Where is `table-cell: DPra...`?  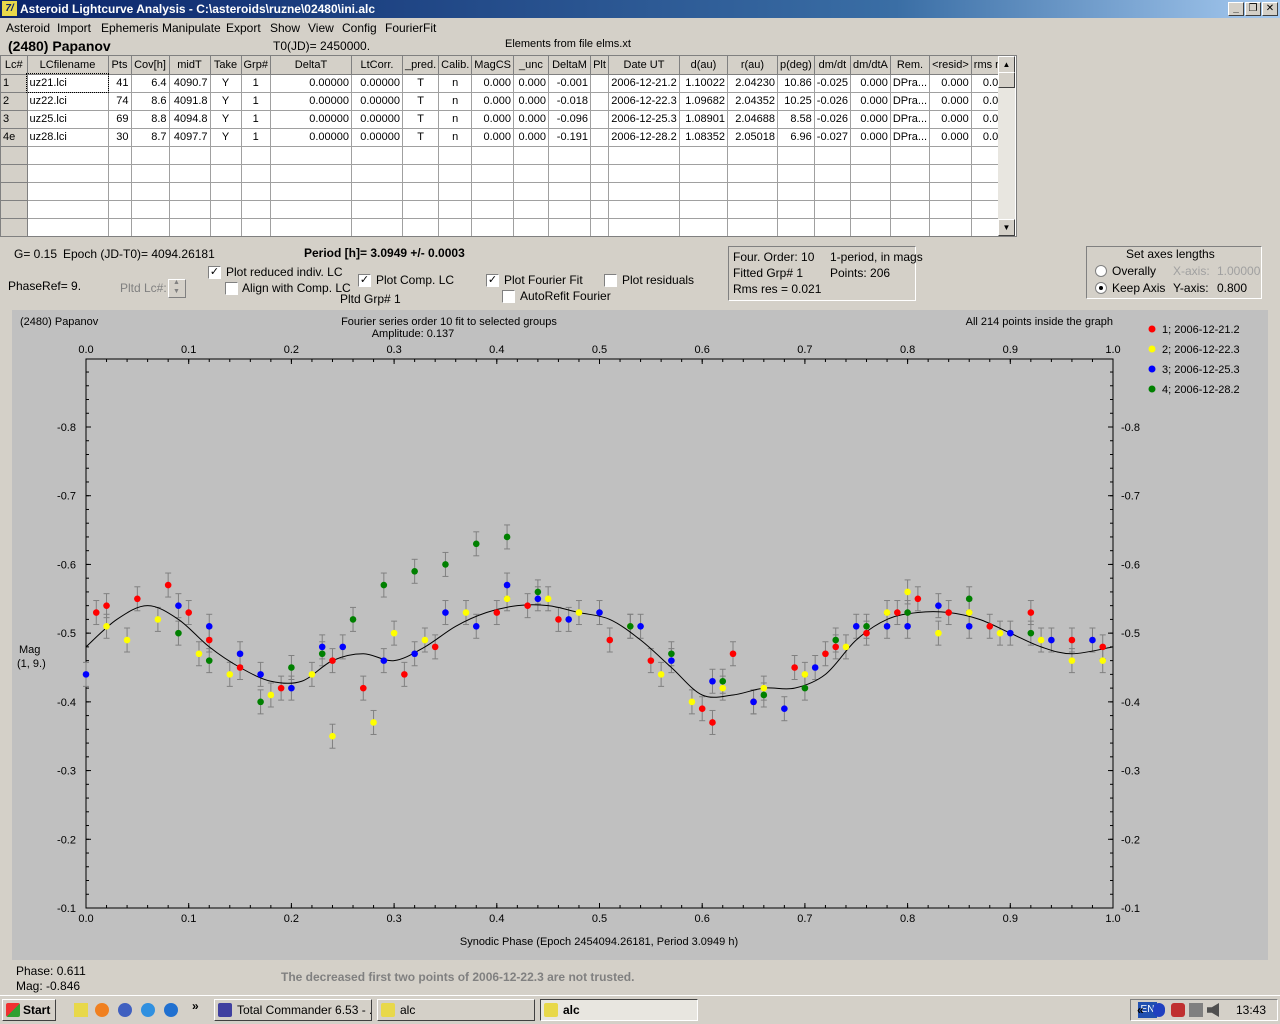
table-cell: DPra... is located at coordinates (910, 119).